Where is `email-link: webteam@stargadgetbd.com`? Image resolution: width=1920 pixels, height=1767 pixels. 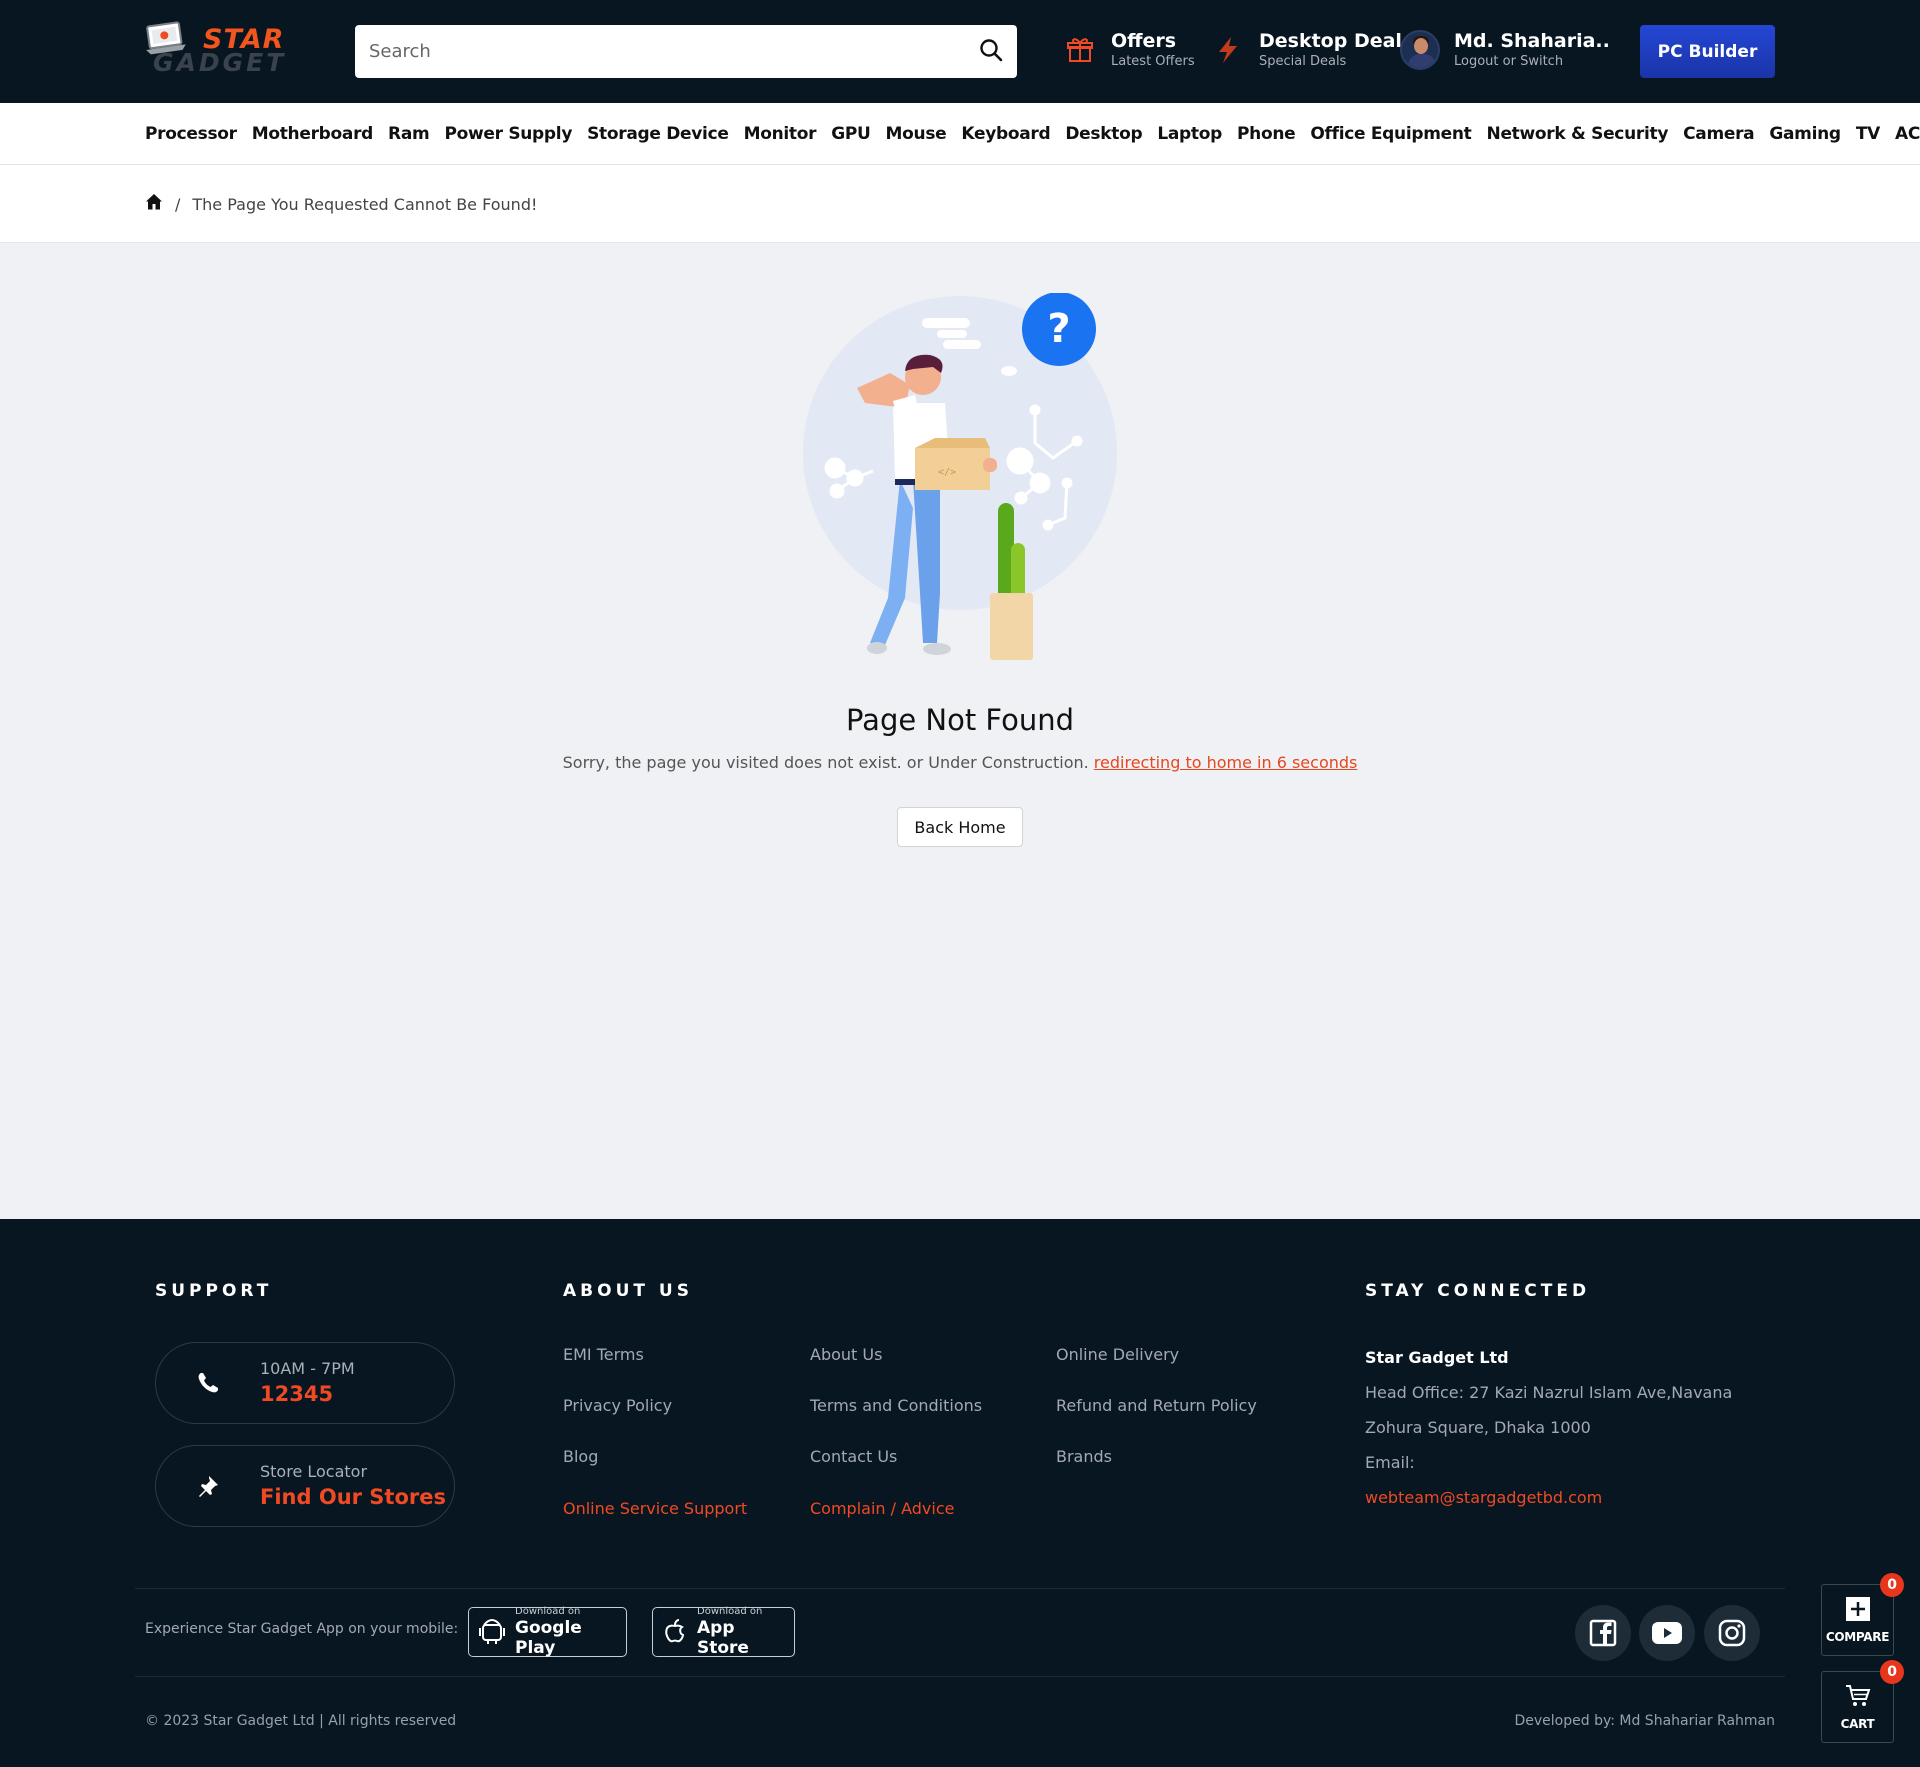 email-link: webteam@stargadgetbd.com is located at coordinates (1483, 1497).